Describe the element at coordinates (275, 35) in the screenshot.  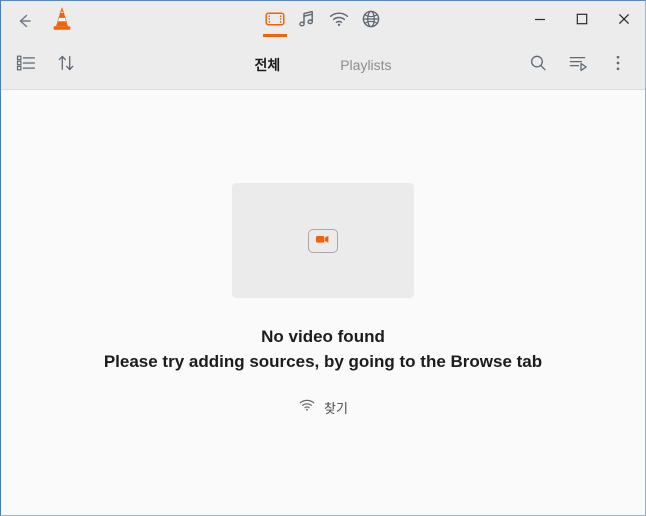
I see `tab-video-active-indicator` at that location.